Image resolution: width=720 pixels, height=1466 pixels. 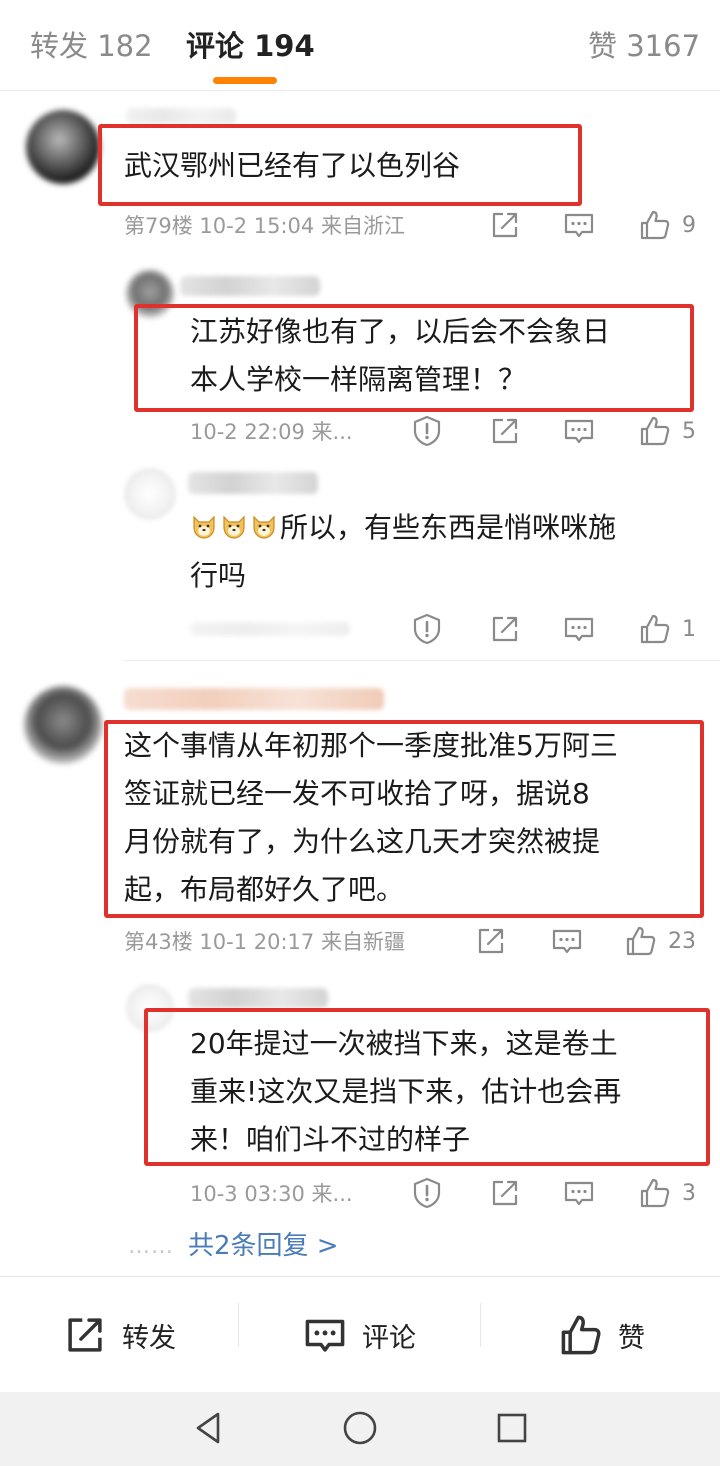 I want to click on tab-repost: 转发 182, so click(x=91, y=46).